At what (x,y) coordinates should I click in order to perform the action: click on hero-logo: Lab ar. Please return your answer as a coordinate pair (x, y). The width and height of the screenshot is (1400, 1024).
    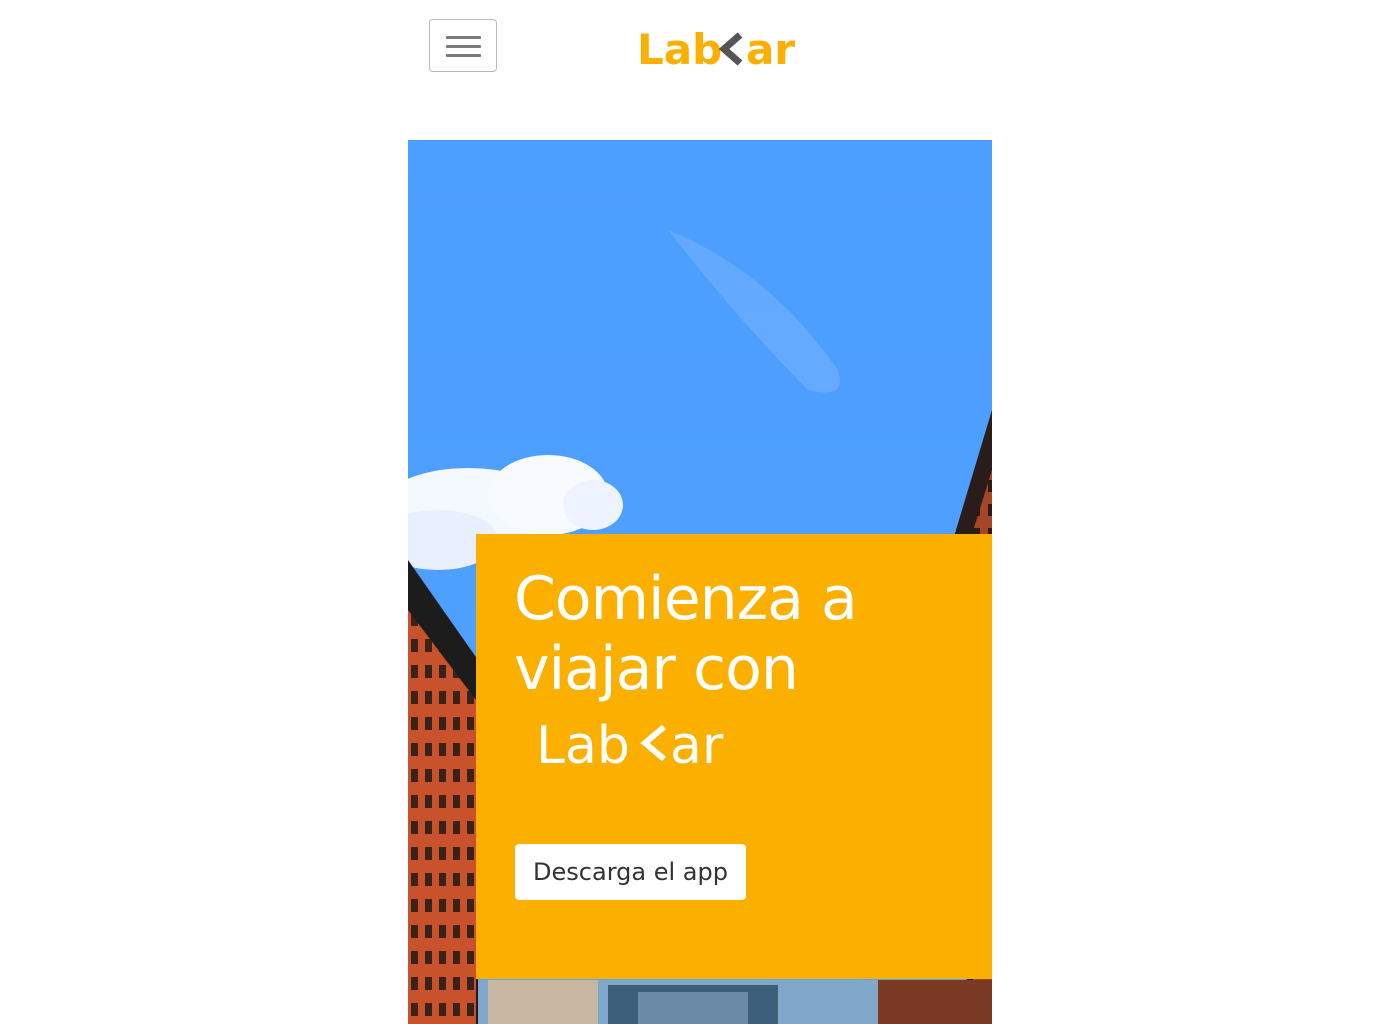
    Looking at the image, I should click on (630, 744).